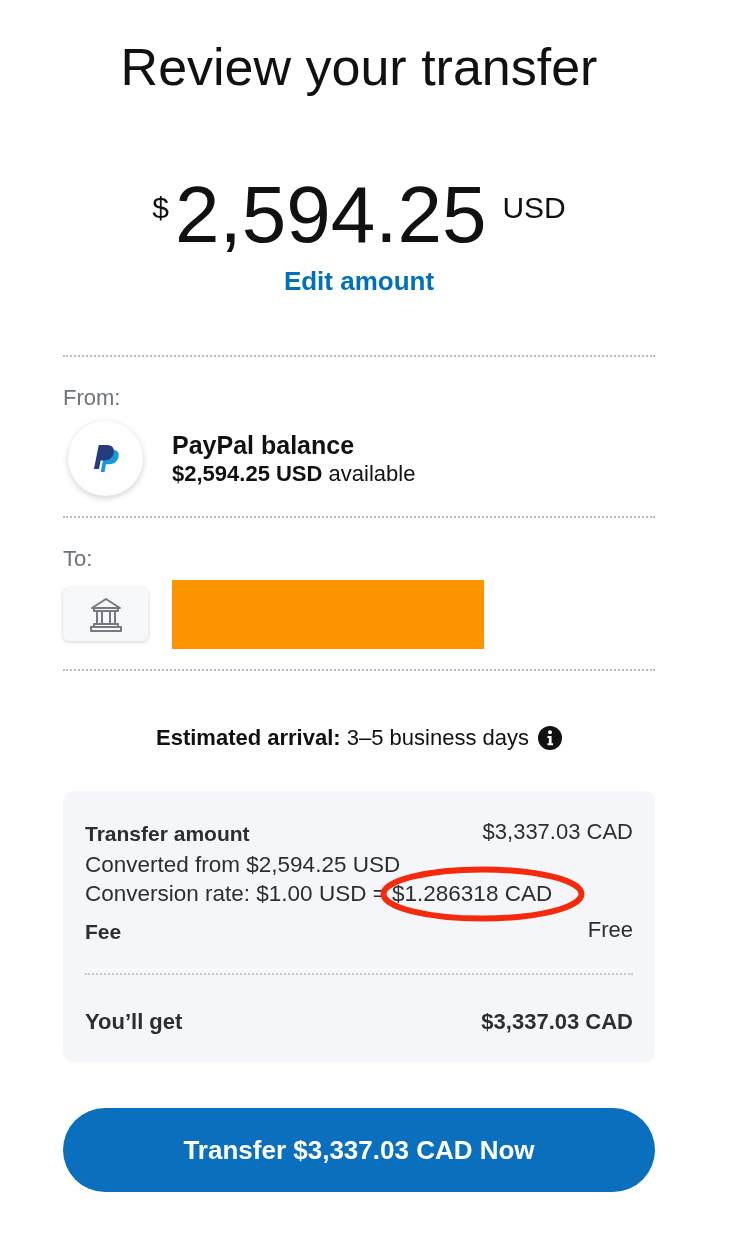 This screenshot has height=1245, width=750. I want to click on to-label: To:, so click(78, 559).